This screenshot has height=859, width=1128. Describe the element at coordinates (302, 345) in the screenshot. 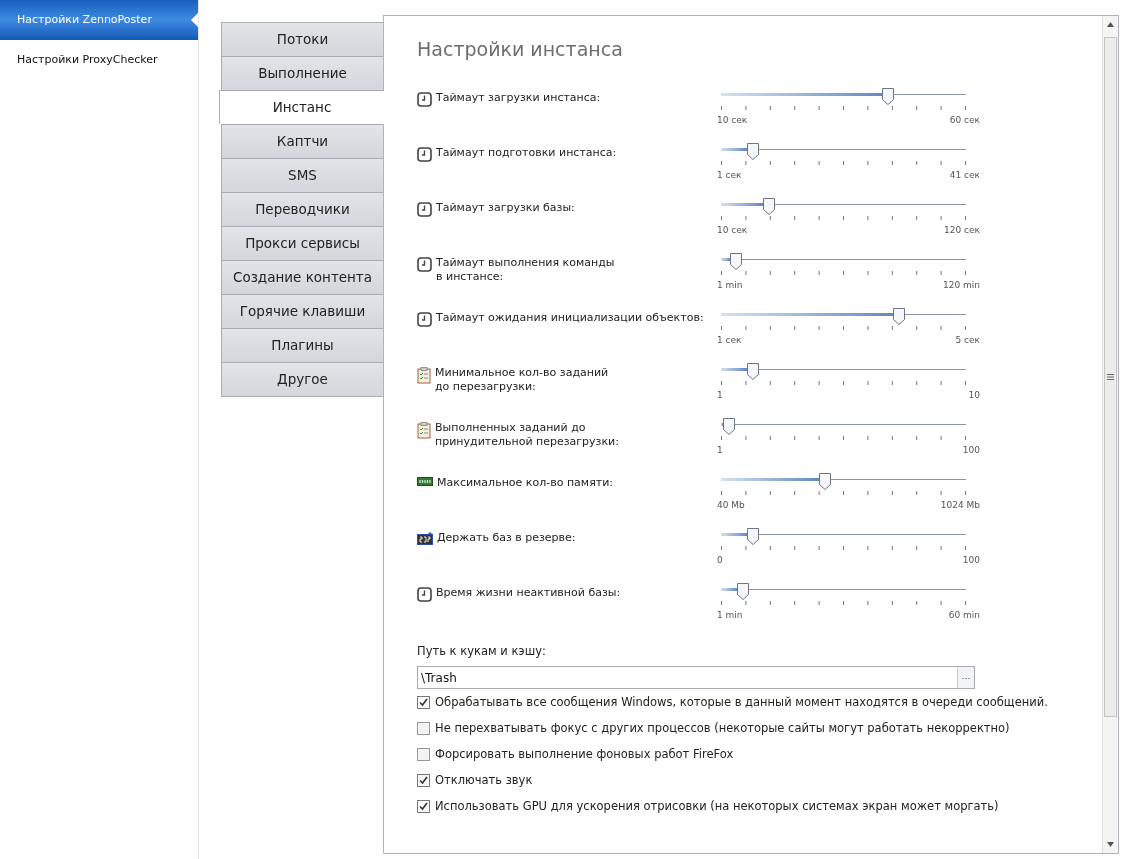

I see `settings-tab: Плагины` at that location.